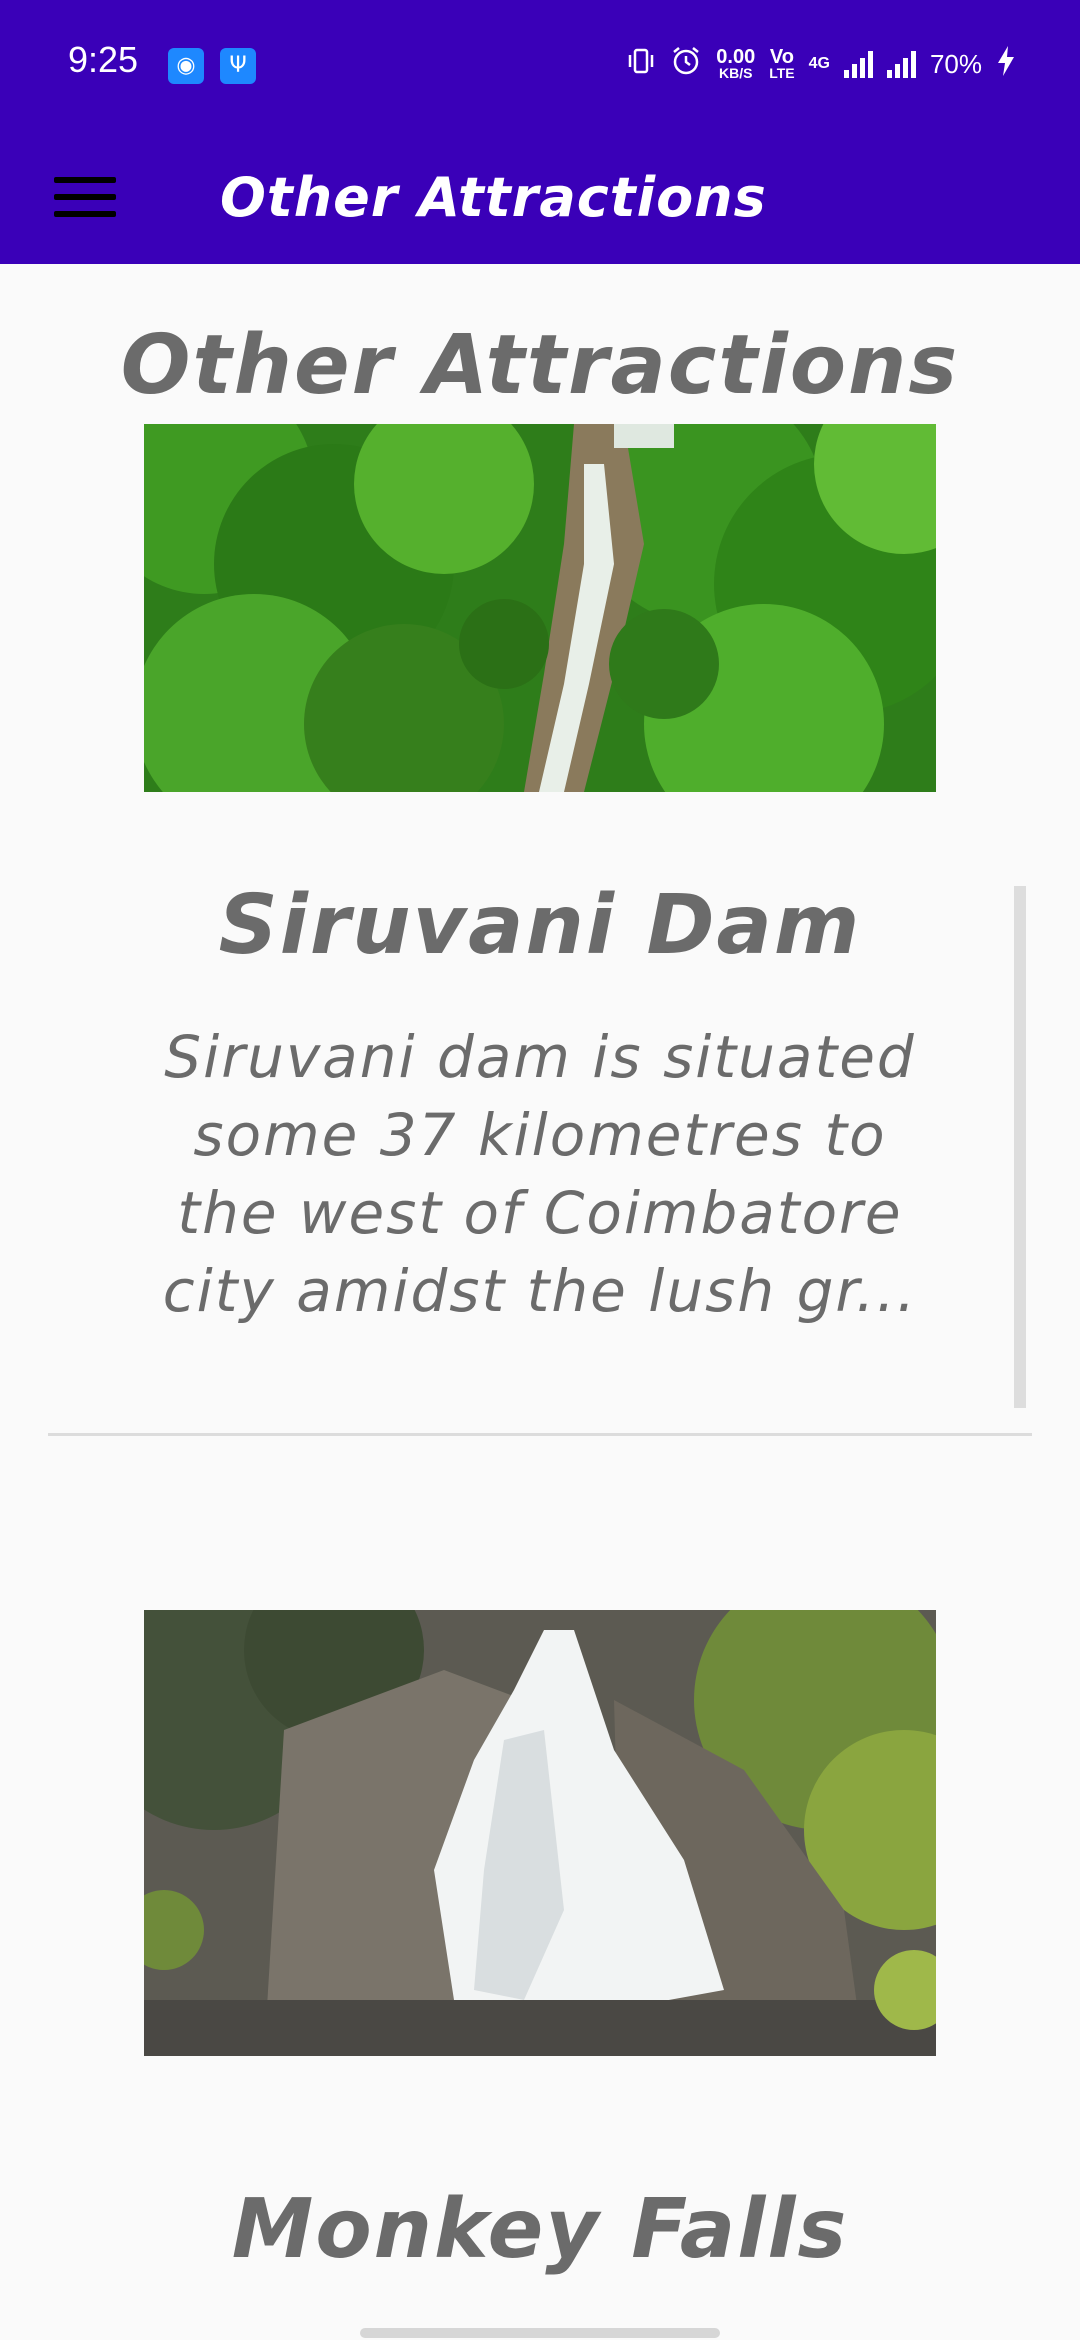 Image resolution: width=1080 pixels, height=2340 pixels. I want to click on volte-top: Vo, so click(781, 57).